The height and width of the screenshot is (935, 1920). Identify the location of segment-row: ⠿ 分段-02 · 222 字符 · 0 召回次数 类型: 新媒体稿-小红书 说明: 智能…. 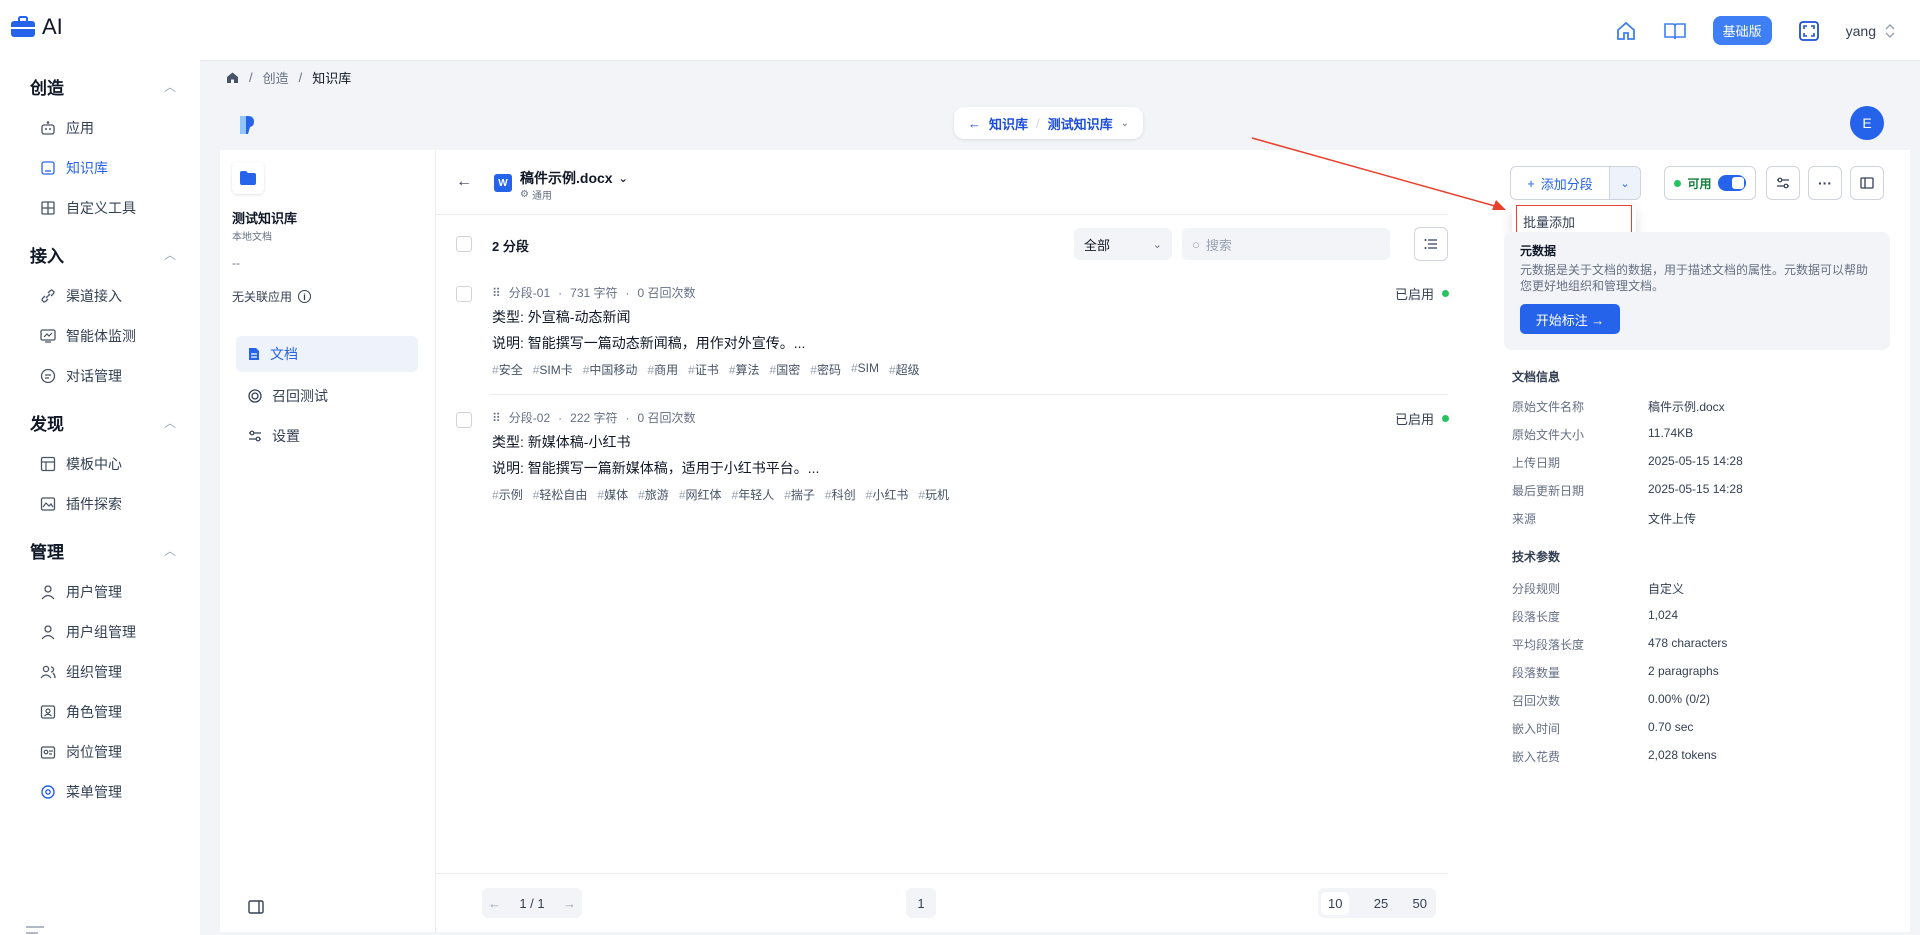
(952, 456).